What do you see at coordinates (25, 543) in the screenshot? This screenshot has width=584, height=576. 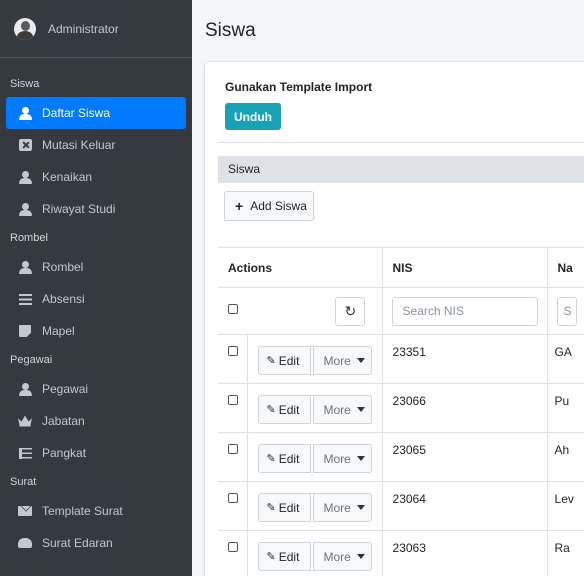 I see `cloud-icon` at bounding box center [25, 543].